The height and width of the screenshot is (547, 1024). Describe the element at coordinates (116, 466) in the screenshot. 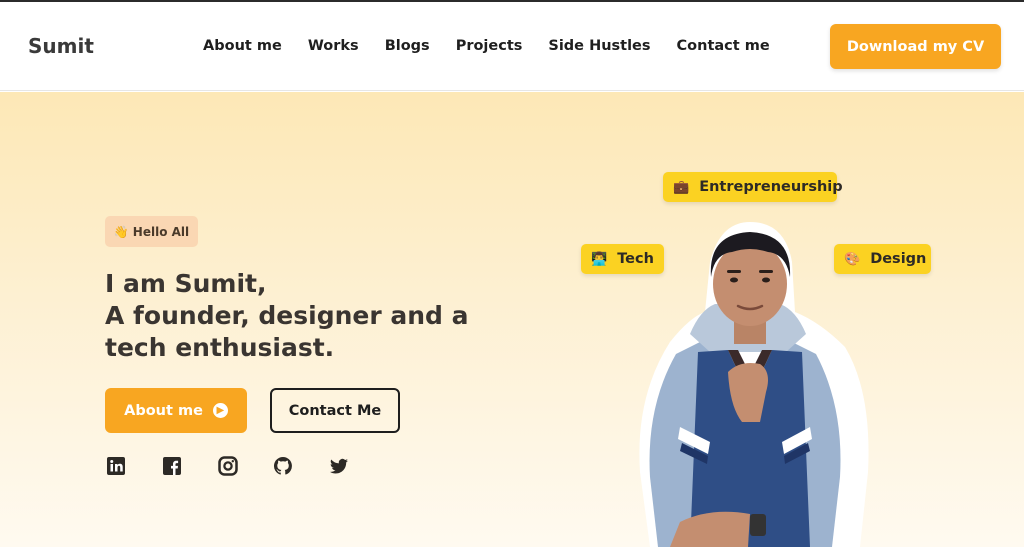

I see `linkedin-icon` at that location.